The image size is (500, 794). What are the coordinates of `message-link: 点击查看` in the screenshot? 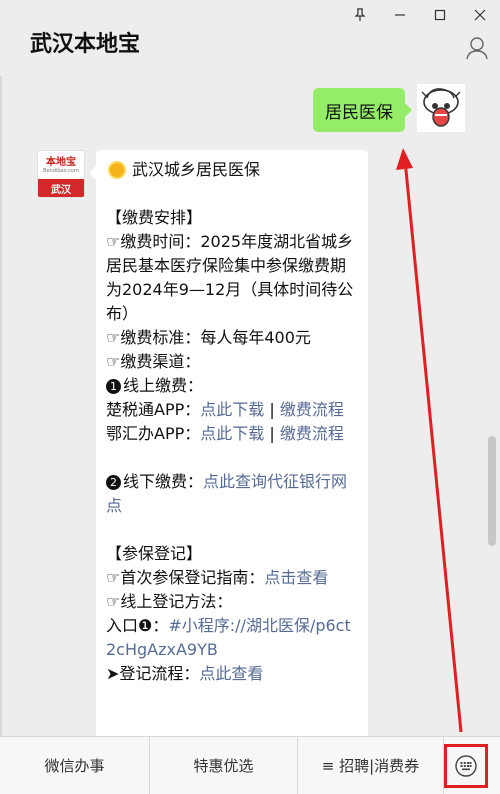 It's located at (296, 577).